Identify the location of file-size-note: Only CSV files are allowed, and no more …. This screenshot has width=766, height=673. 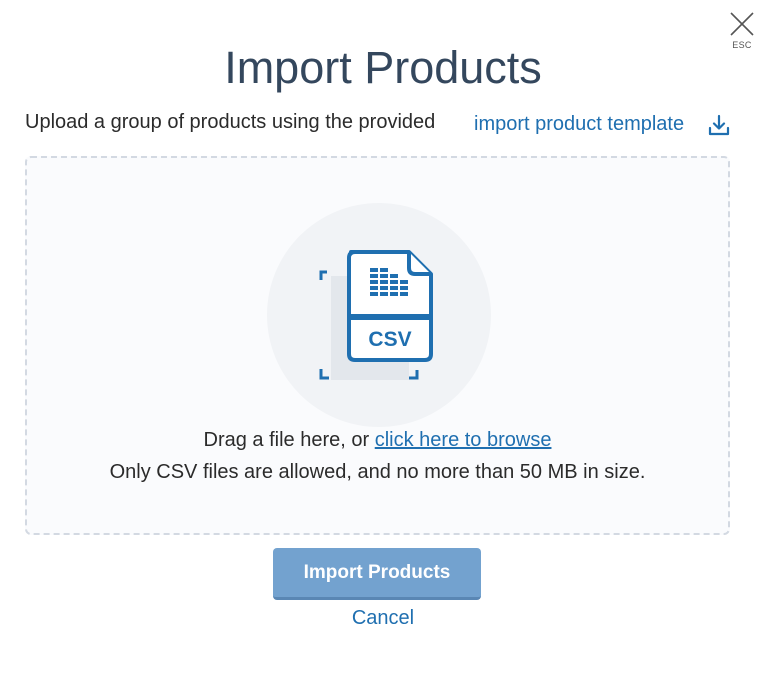
(377, 472).